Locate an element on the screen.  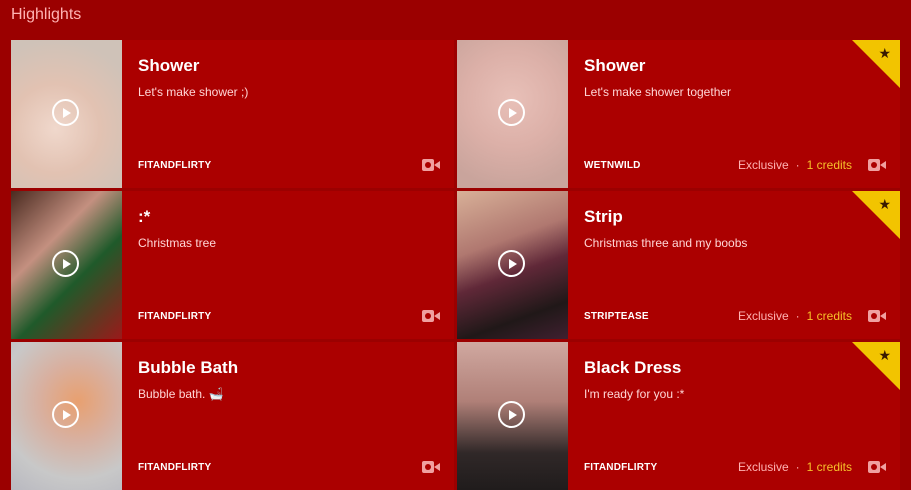
video-title: :* is located at coordinates (144, 217).